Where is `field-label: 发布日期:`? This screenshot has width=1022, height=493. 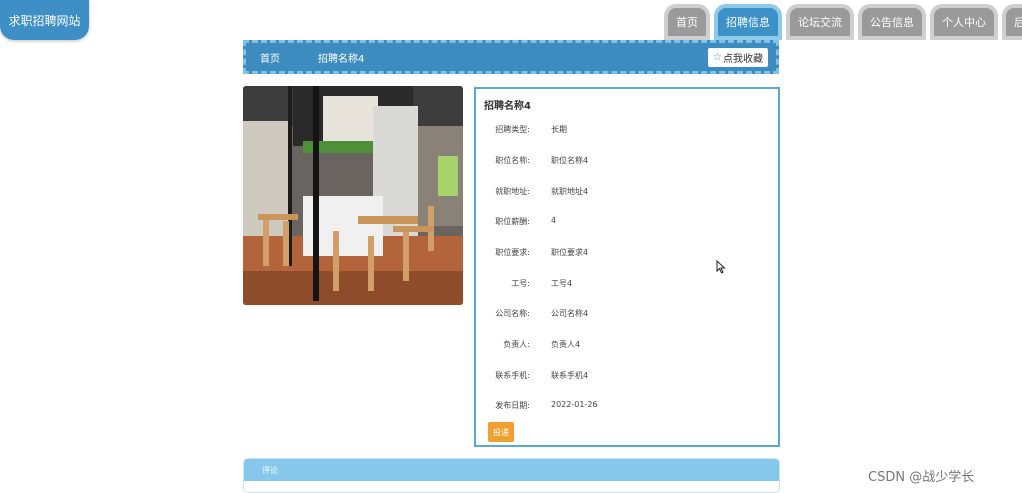
field-label: 发布日期: is located at coordinates (512, 405).